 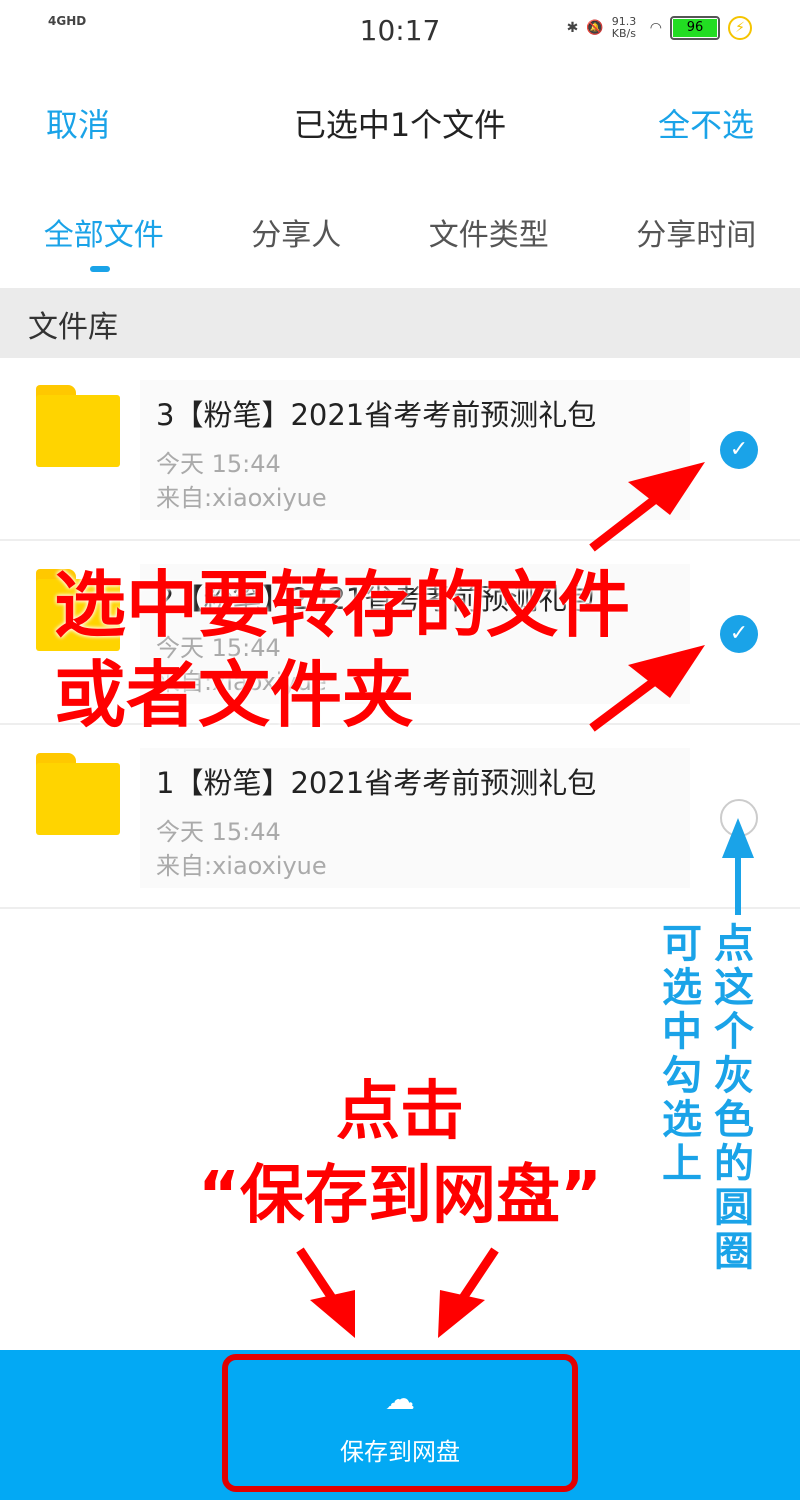 I want to click on battery-level: 96, so click(x=695, y=28).